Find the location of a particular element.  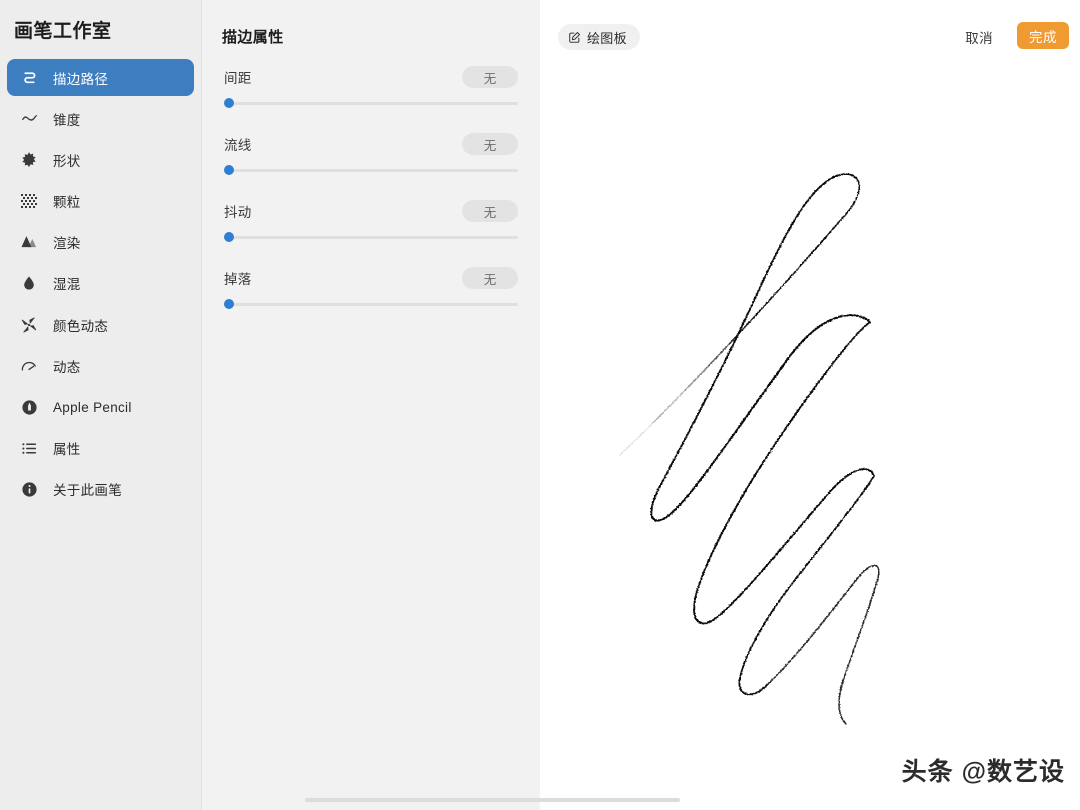

slider-header: 流线 无 is located at coordinates (371, 144).